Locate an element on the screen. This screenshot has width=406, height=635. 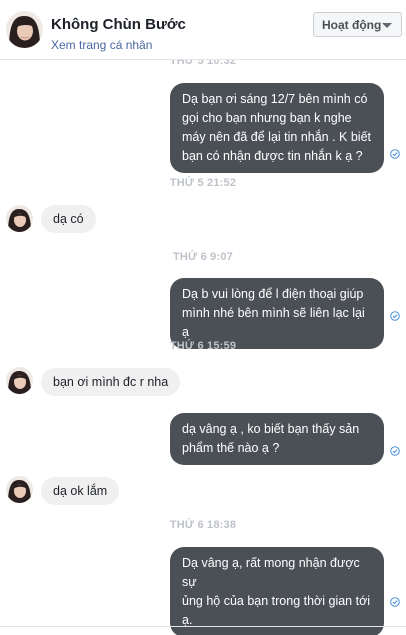
message-bubble-incoming: dạ ok lắm is located at coordinates (80, 491).